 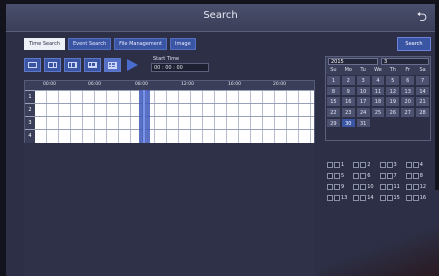 What do you see at coordinates (408, 102) in the screenshot?
I see `calendar-day: 20` at bounding box center [408, 102].